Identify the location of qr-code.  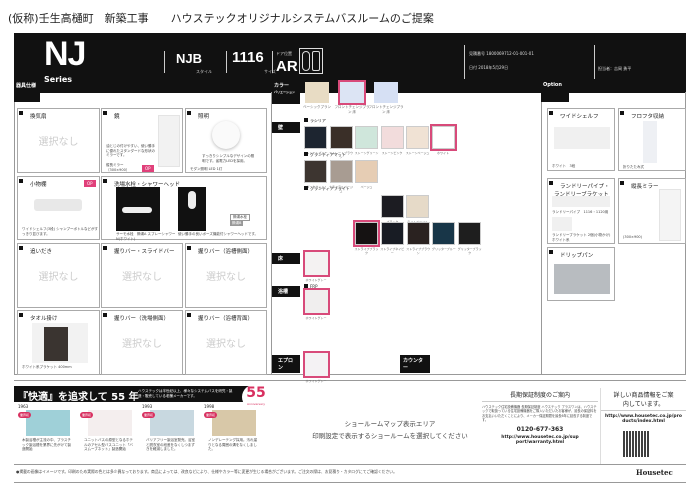
(636, 444).